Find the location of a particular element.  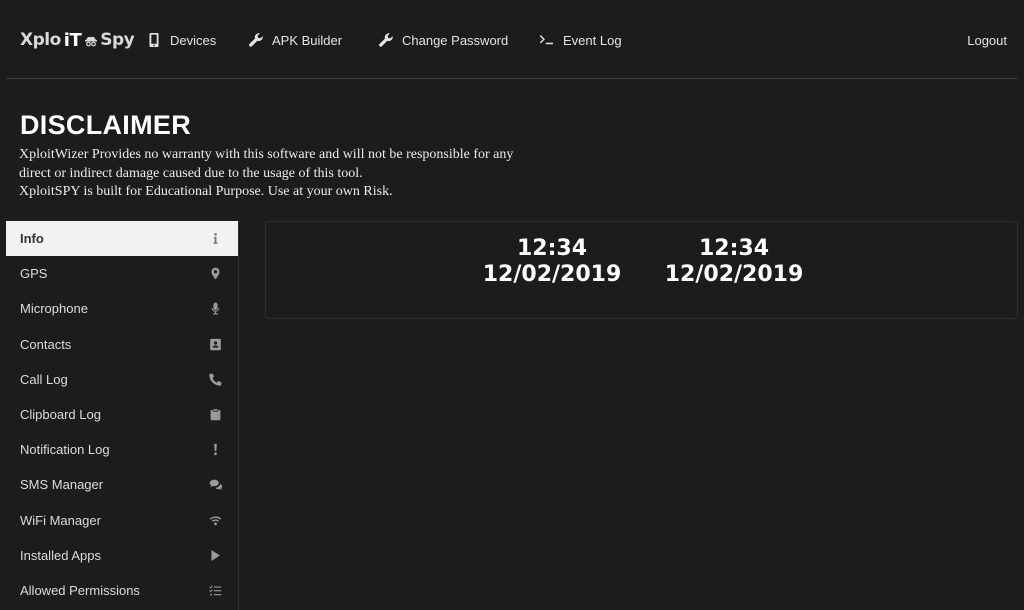

mobile-icon is located at coordinates (154, 40).